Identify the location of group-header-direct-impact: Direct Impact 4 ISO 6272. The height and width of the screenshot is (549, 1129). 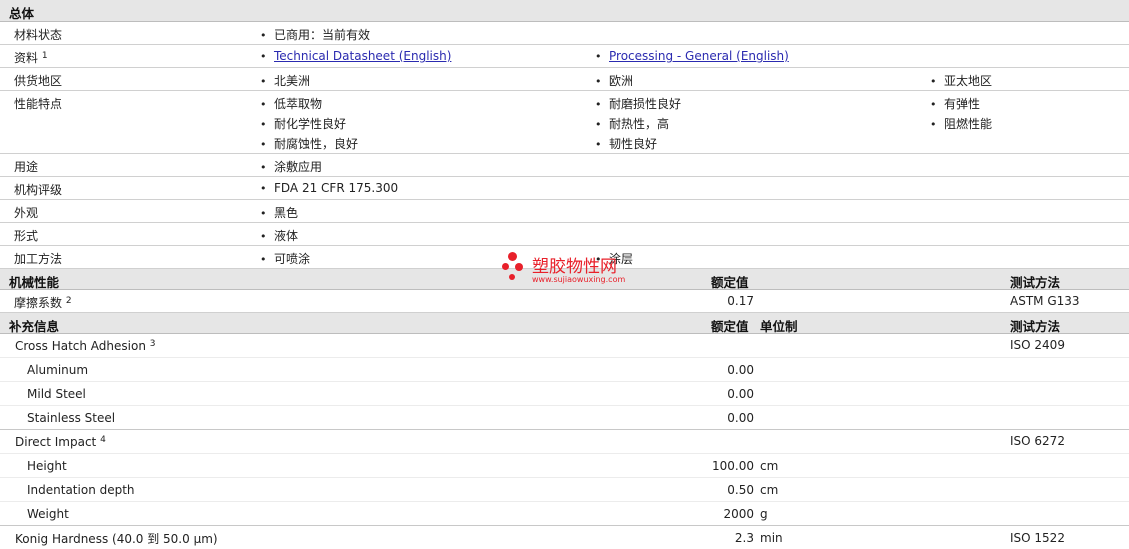
(564, 442).